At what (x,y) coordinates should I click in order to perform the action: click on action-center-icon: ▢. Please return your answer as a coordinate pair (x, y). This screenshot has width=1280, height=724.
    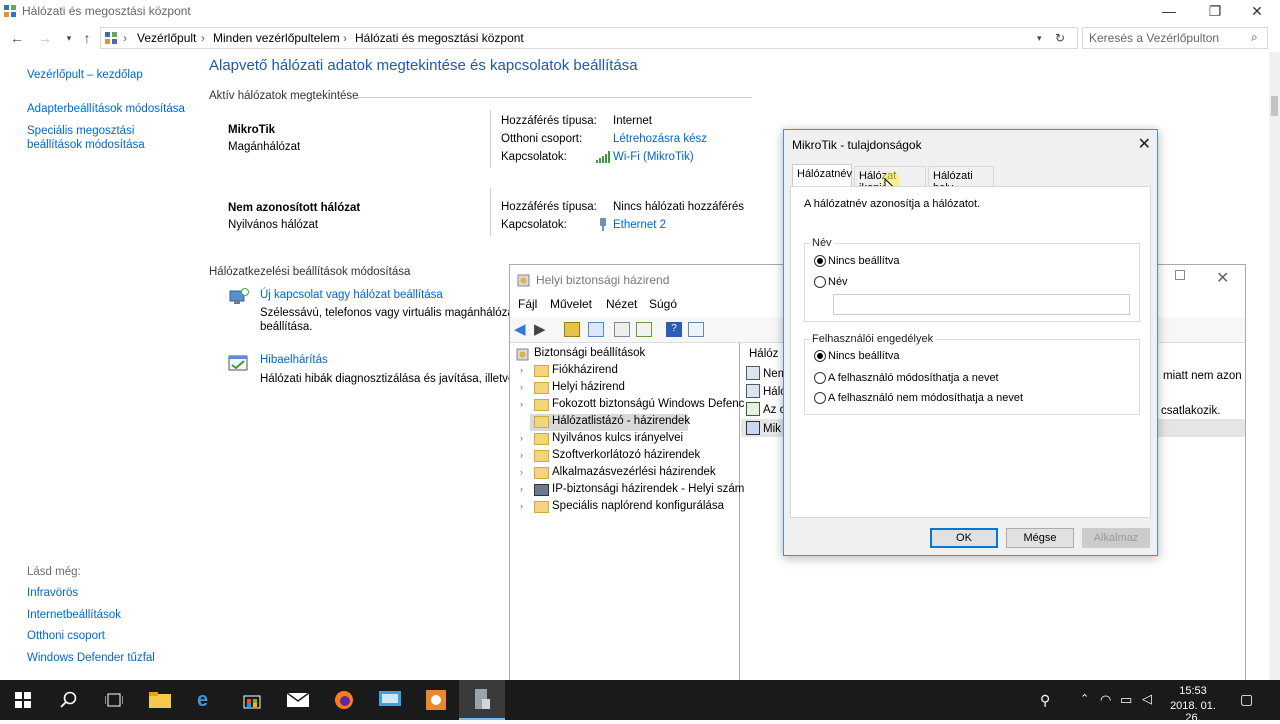
    Looking at the image, I should click on (1246, 699).